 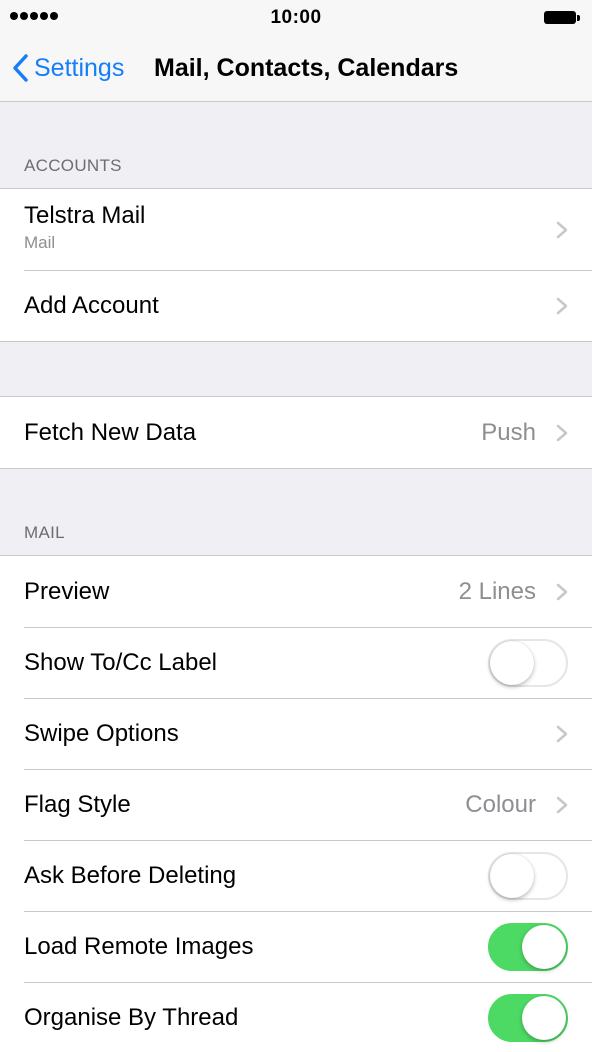 I want to click on show-to-cc-label-toggle, so click(x=528, y=662).